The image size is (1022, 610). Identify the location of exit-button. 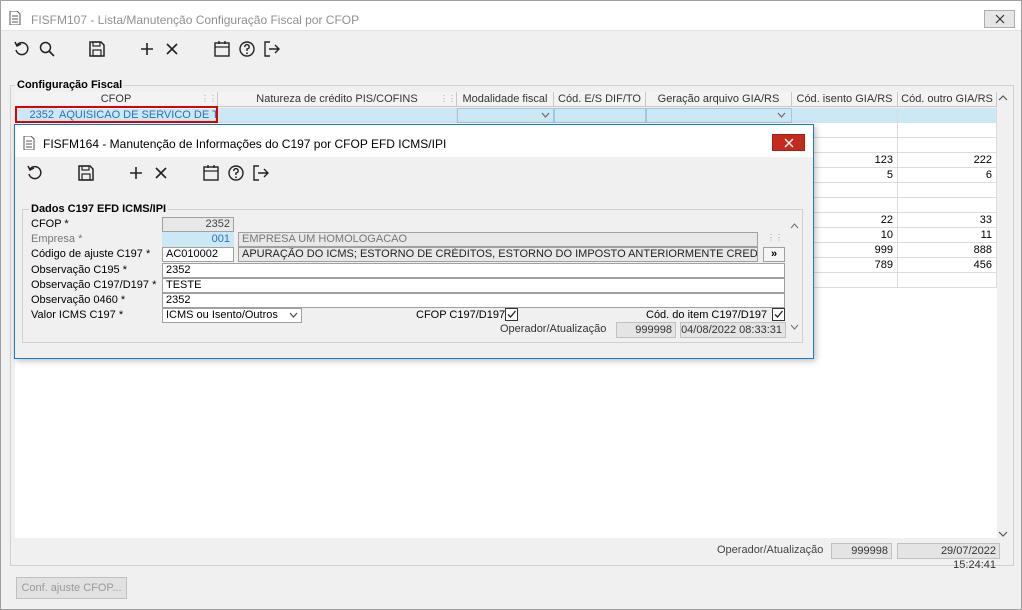
(272, 49).